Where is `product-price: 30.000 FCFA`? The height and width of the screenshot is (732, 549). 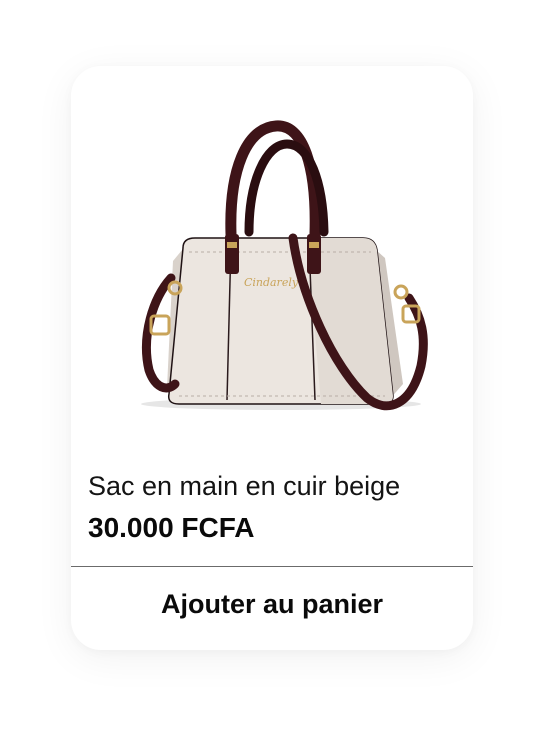
product-price: 30.000 FCFA is located at coordinates (171, 527).